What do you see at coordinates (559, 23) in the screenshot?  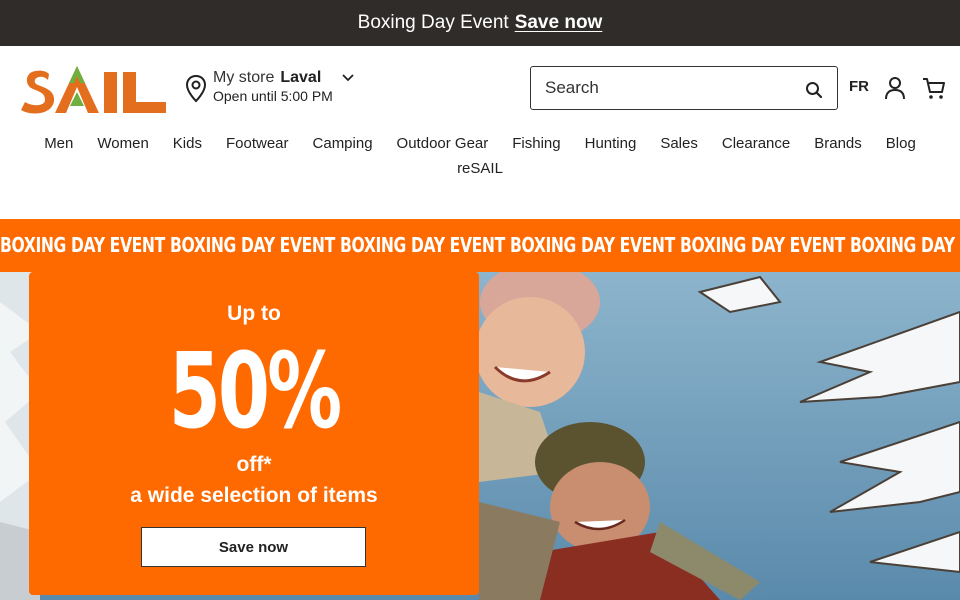 I see `announcement-save-link: Save now` at bounding box center [559, 23].